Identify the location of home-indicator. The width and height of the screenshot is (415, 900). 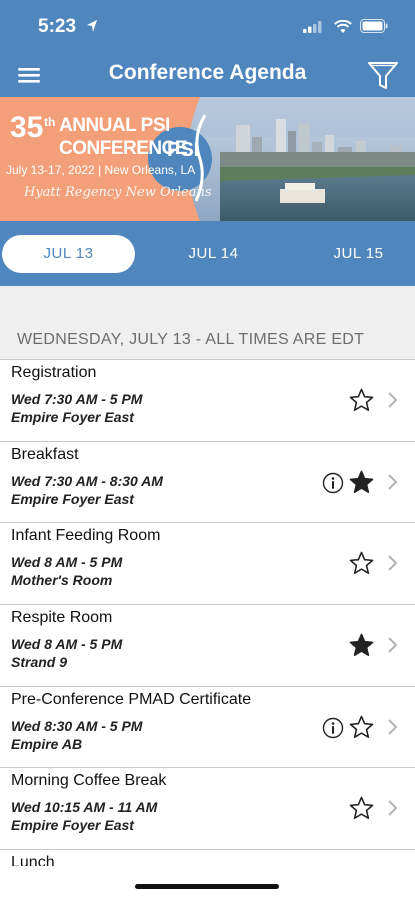
(207, 886).